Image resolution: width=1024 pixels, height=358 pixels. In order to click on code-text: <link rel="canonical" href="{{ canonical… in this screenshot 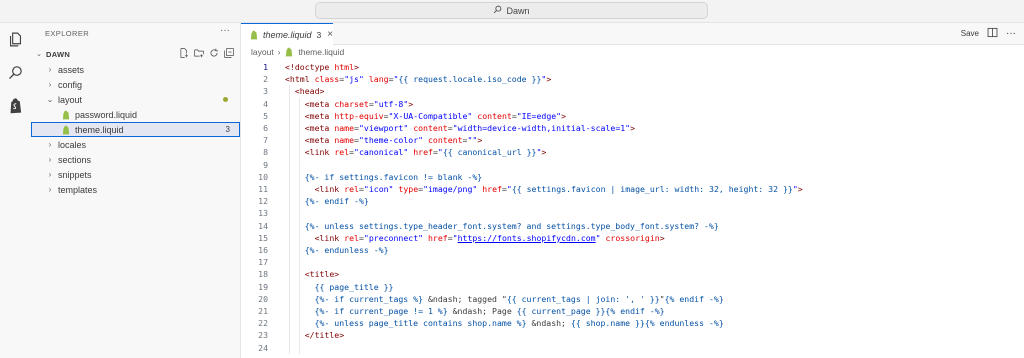, I will do `click(425, 152)`.